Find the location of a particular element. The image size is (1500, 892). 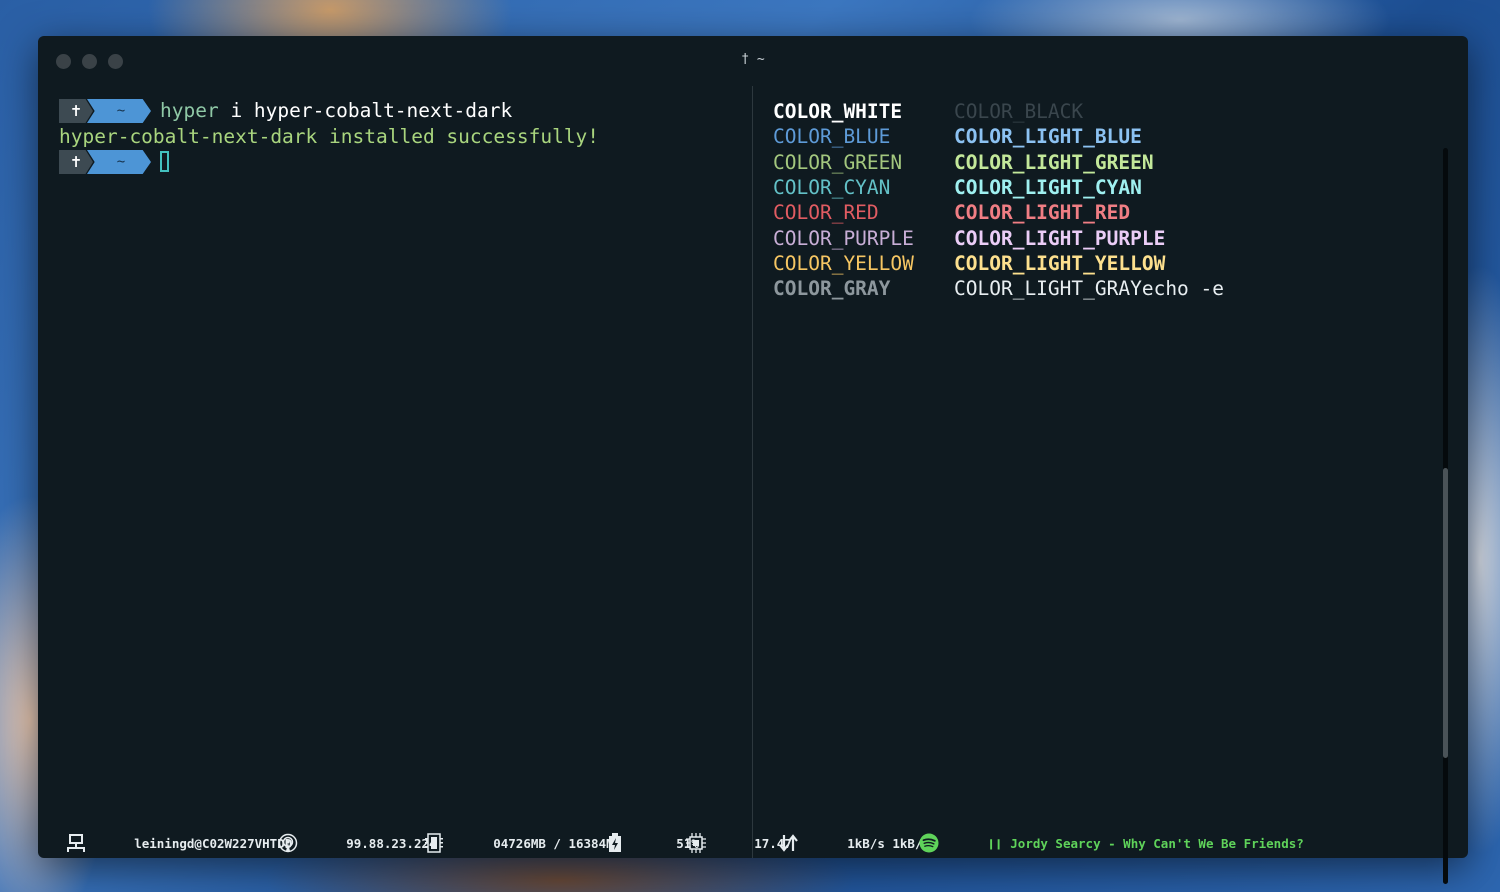

battery-icon is located at coordinates (638, 843).